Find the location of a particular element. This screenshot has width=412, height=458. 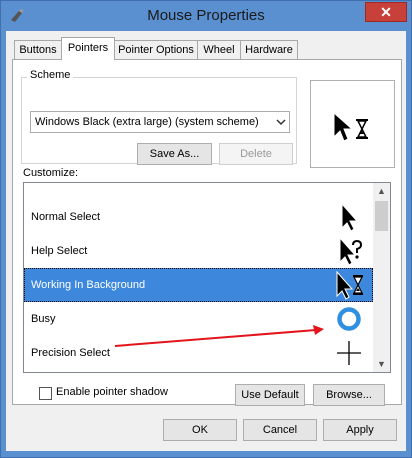

list-item: Normal Select is located at coordinates (198, 217).